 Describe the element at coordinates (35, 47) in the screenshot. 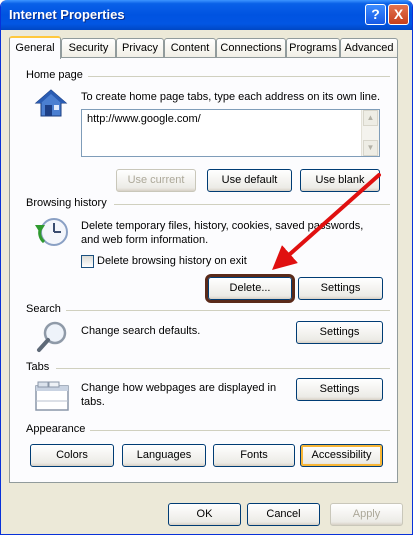

I see `tab-general: General` at that location.